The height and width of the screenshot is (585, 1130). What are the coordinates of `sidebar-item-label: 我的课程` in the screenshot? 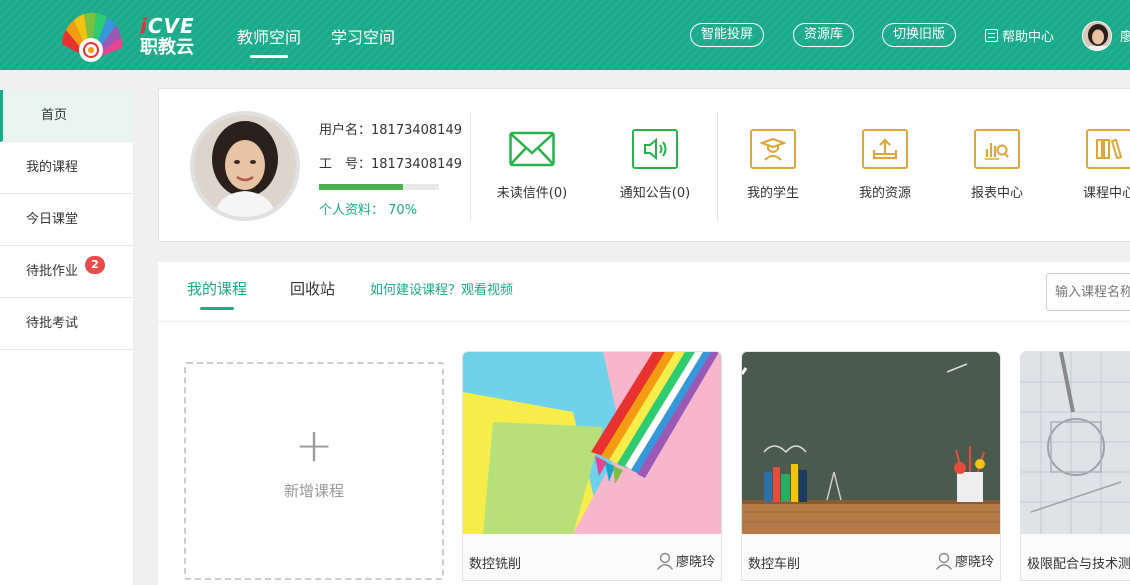 It's located at (52, 167).